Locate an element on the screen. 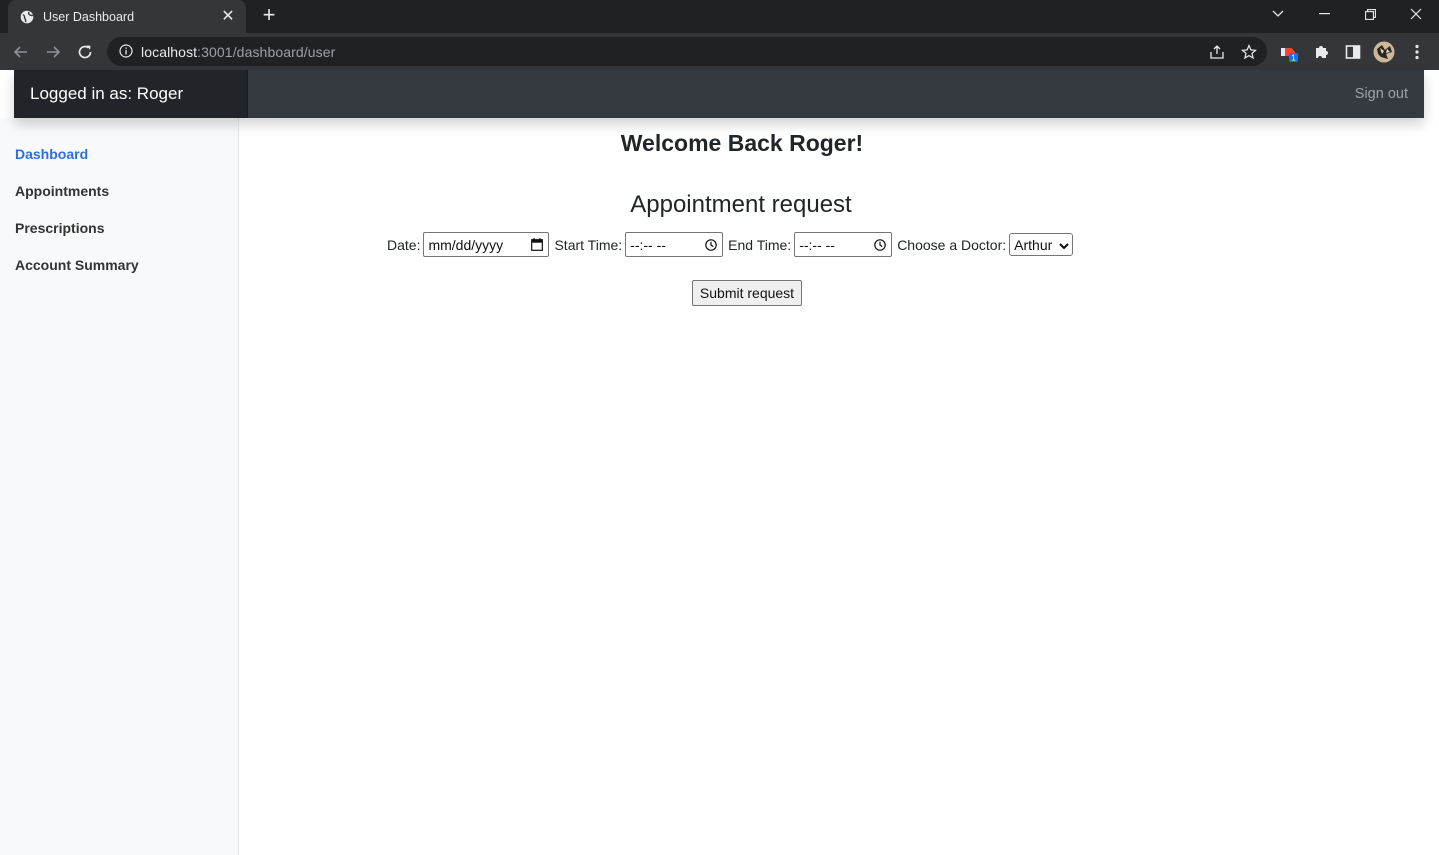 The image size is (1439, 855). sidebar-item-appointments: Appointments is located at coordinates (119, 191).